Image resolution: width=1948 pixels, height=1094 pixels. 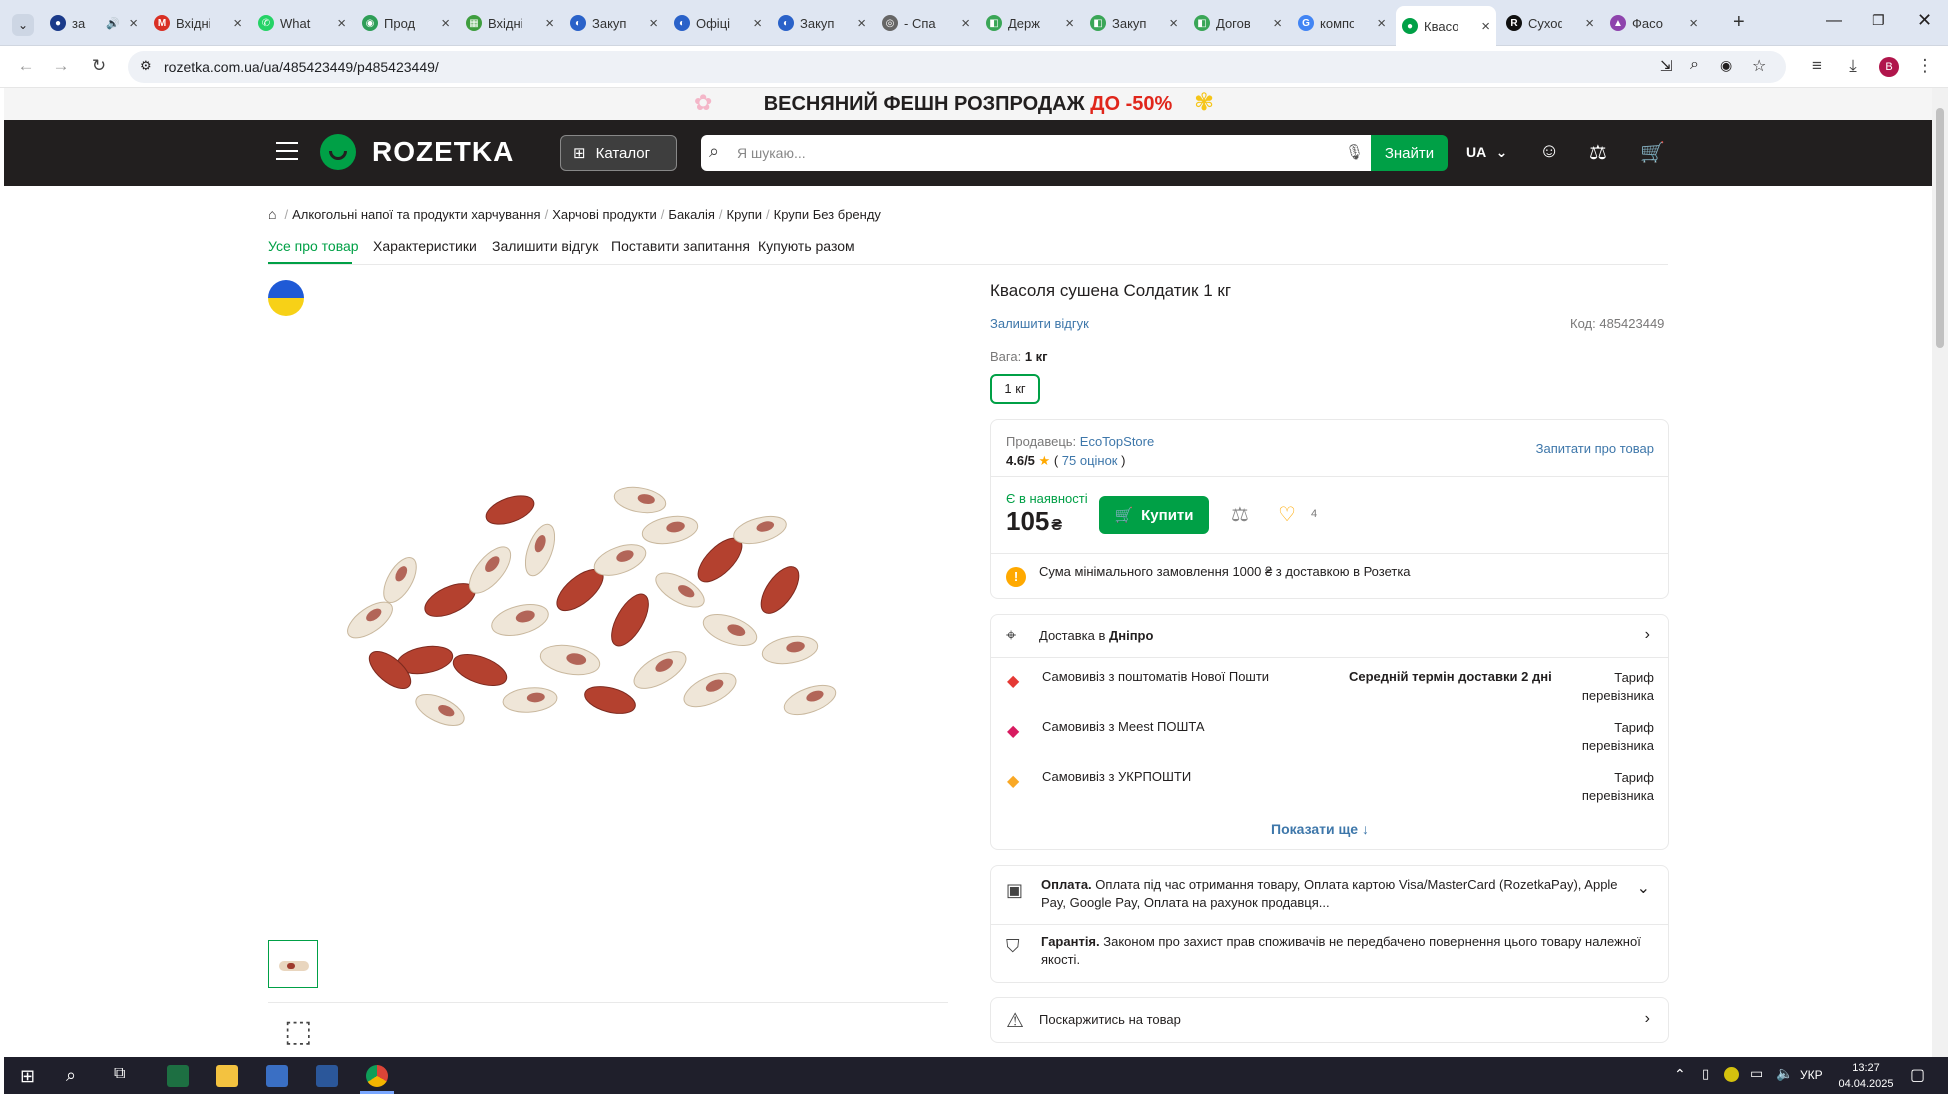 What do you see at coordinates (1784, 1073) in the screenshot?
I see `volume-icon: 🔈` at bounding box center [1784, 1073].